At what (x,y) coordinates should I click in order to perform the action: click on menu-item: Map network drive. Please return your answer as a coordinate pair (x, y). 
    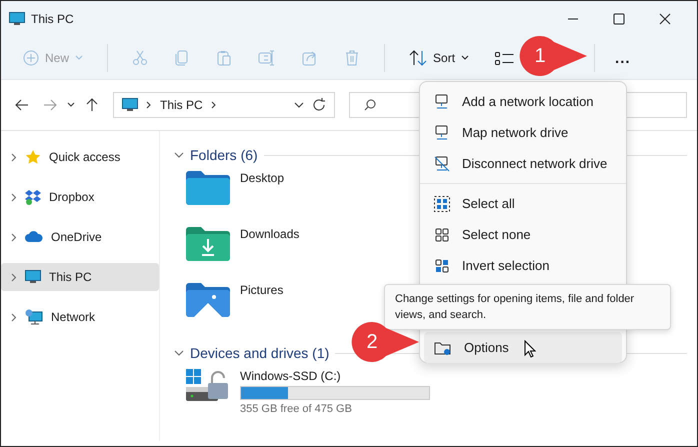
    Looking at the image, I should click on (523, 132).